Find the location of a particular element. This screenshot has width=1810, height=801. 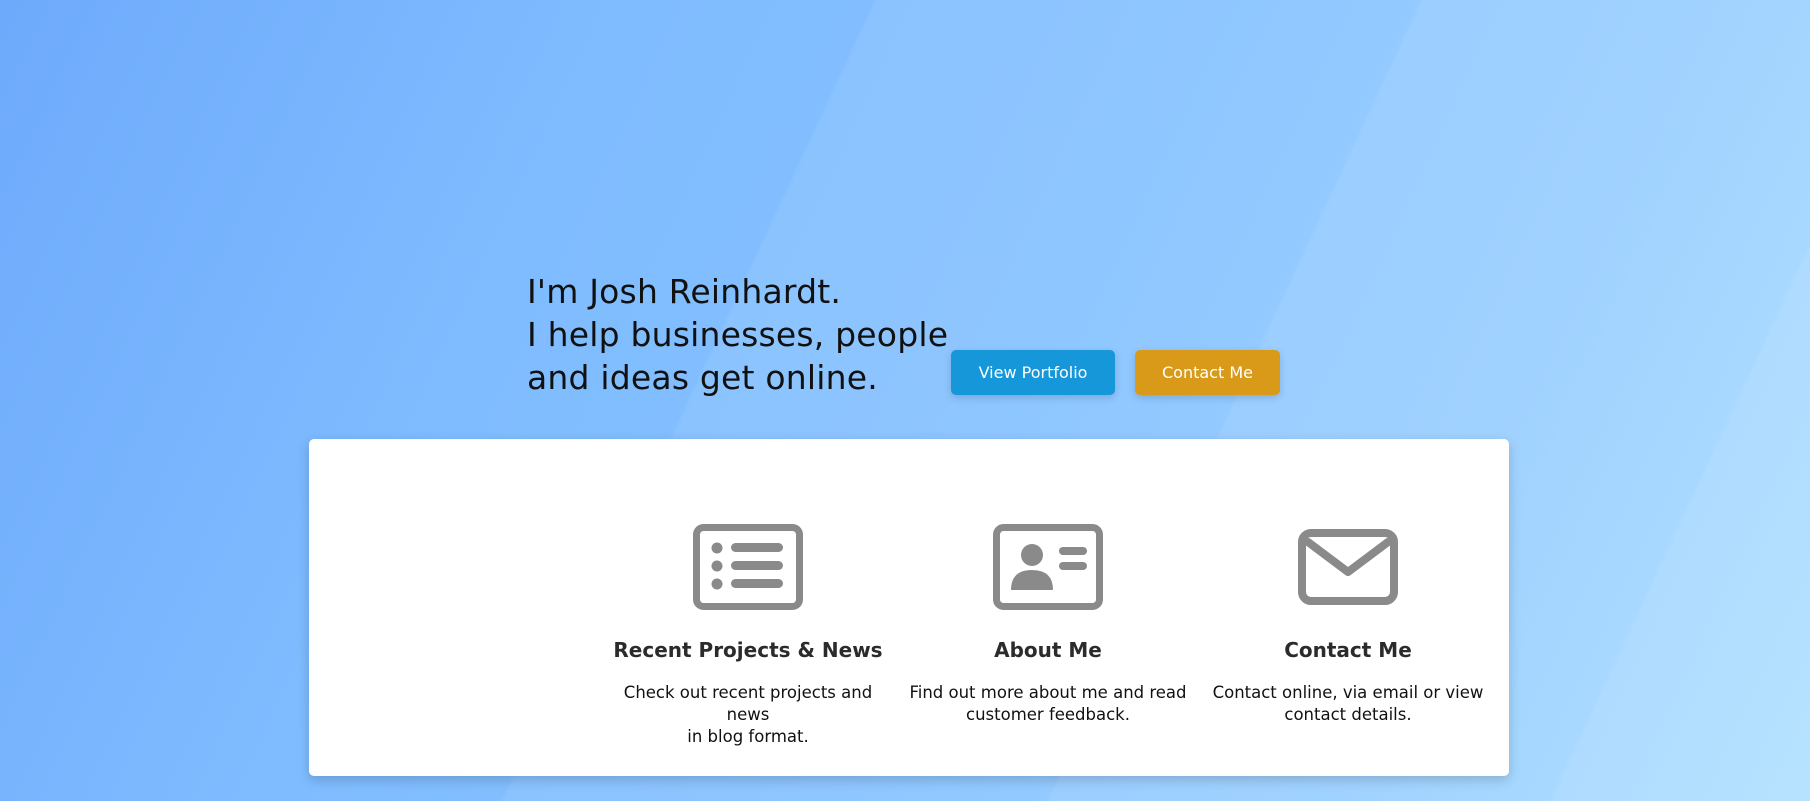

feature-title: Recent Projects & News is located at coordinates (748, 650).